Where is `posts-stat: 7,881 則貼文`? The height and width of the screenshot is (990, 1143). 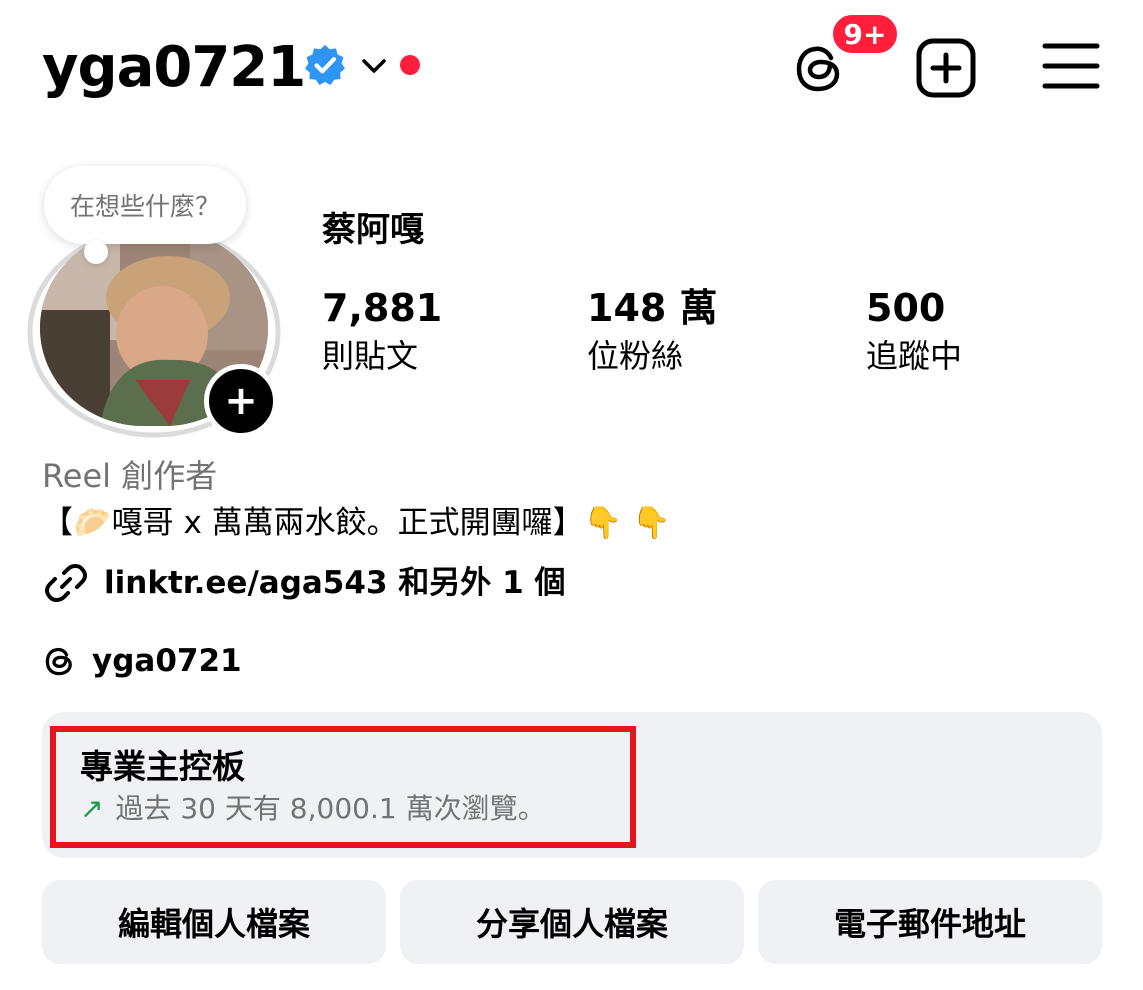 posts-stat: 7,881 則貼文 is located at coordinates (382, 330).